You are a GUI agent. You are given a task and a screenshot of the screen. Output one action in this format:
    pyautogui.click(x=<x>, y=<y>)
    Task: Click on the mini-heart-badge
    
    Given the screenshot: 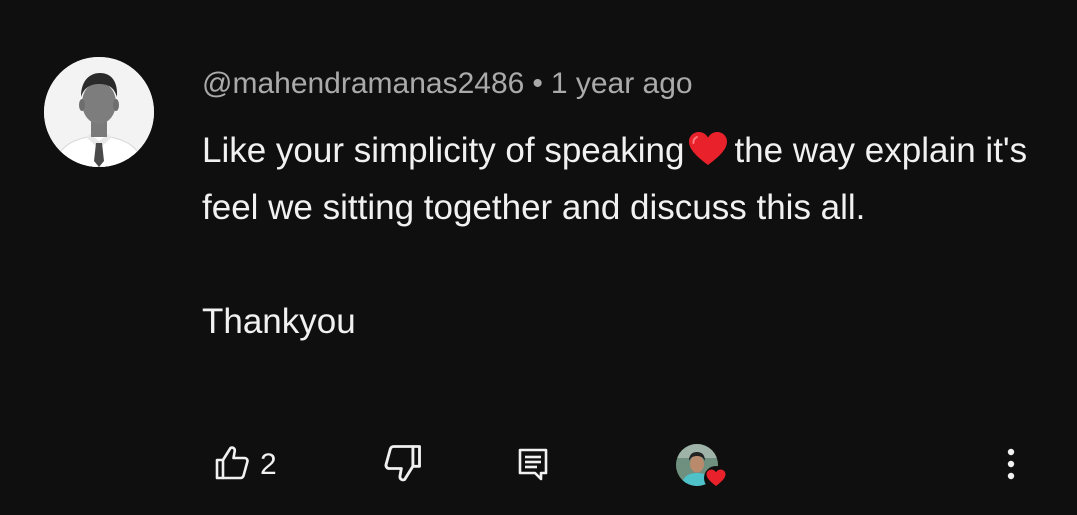 What is the action you would take?
    pyautogui.click(x=716, y=478)
    